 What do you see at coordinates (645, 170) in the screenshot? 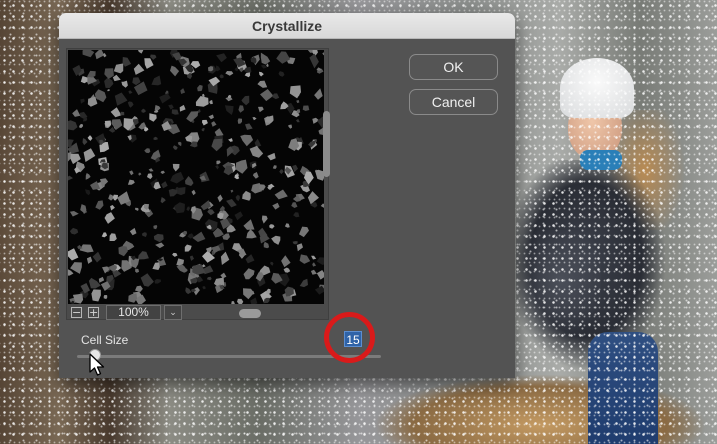
I see `photo-hair` at bounding box center [645, 170].